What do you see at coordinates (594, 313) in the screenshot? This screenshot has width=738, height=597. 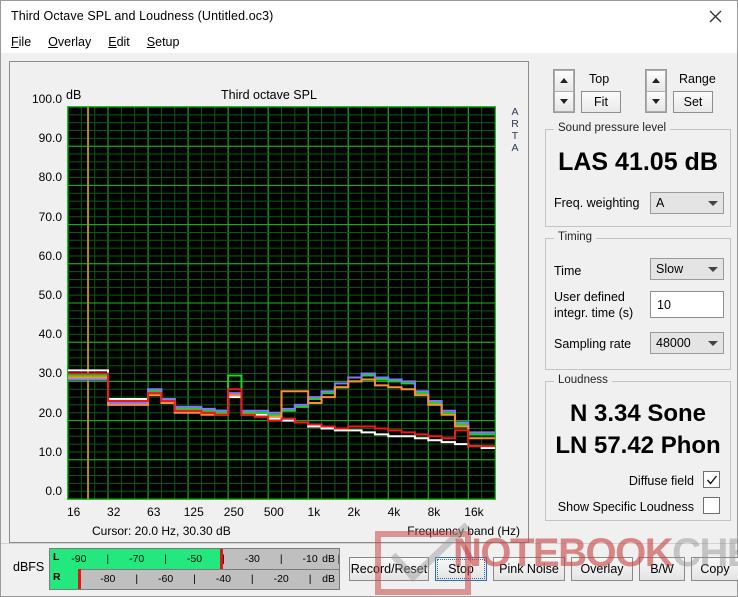 I see `integr-time-label-line2: integr. time (s)` at bounding box center [594, 313].